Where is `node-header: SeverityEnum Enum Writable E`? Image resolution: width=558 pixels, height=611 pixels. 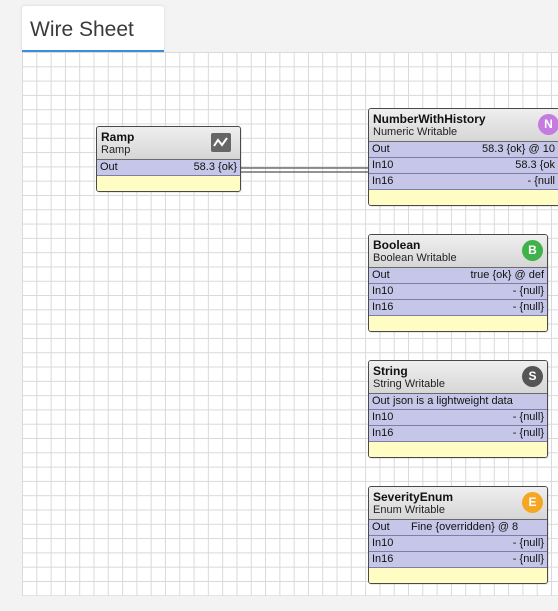
node-header: SeverityEnum Enum Writable E is located at coordinates (458, 503).